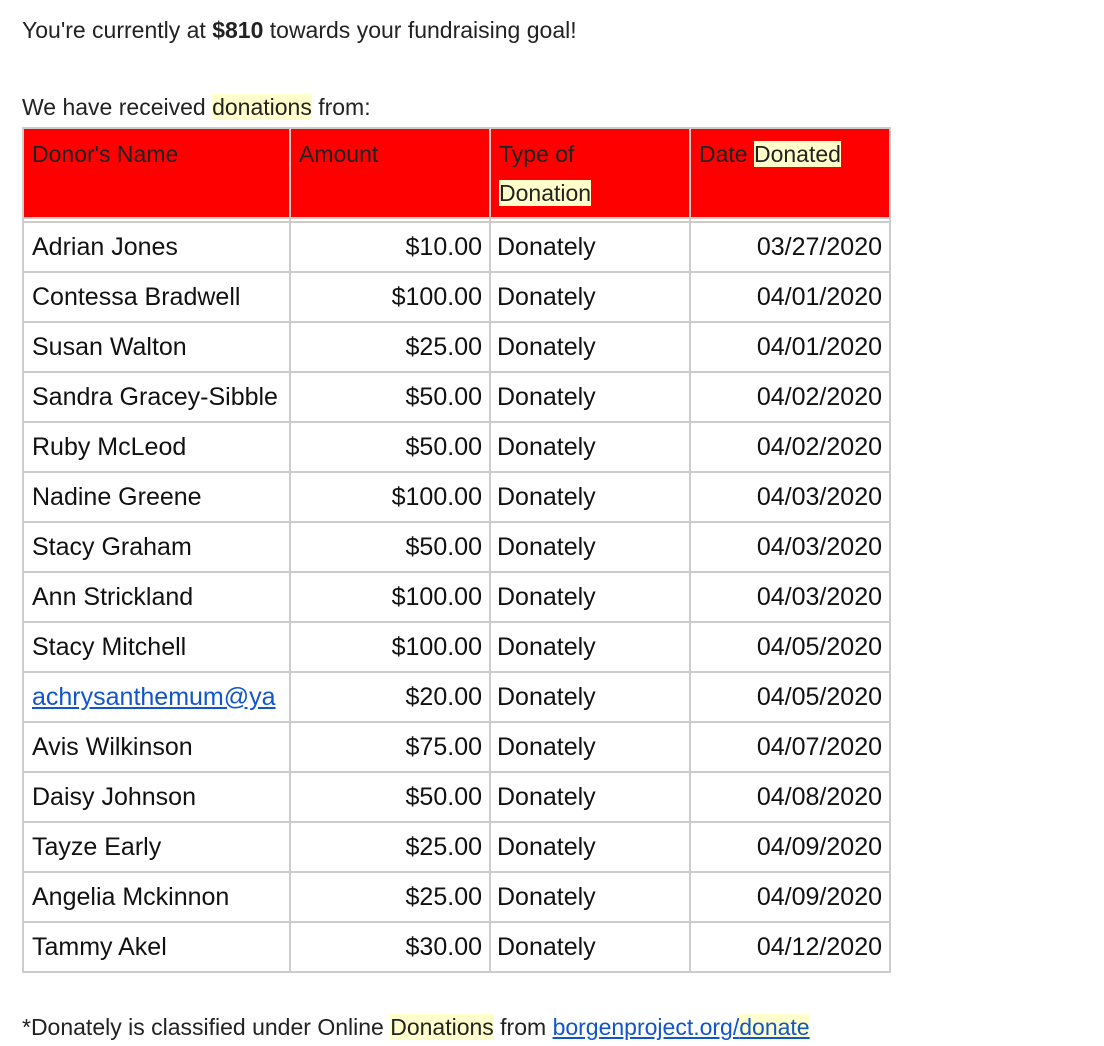 The height and width of the screenshot is (1046, 1104). What do you see at coordinates (545, 193) in the screenshot?
I see `header-type-line2: Donation` at bounding box center [545, 193].